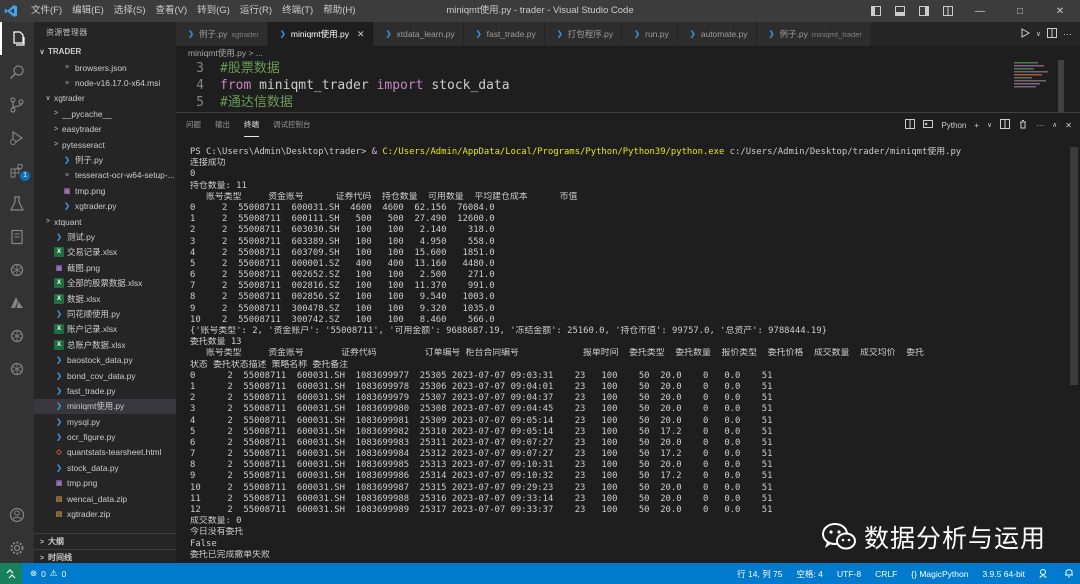 Image resolution: width=1080 pixels, height=584 pixels. Describe the element at coordinates (810, 574) in the screenshot. I see `indentation: 空格: 4` at that location.